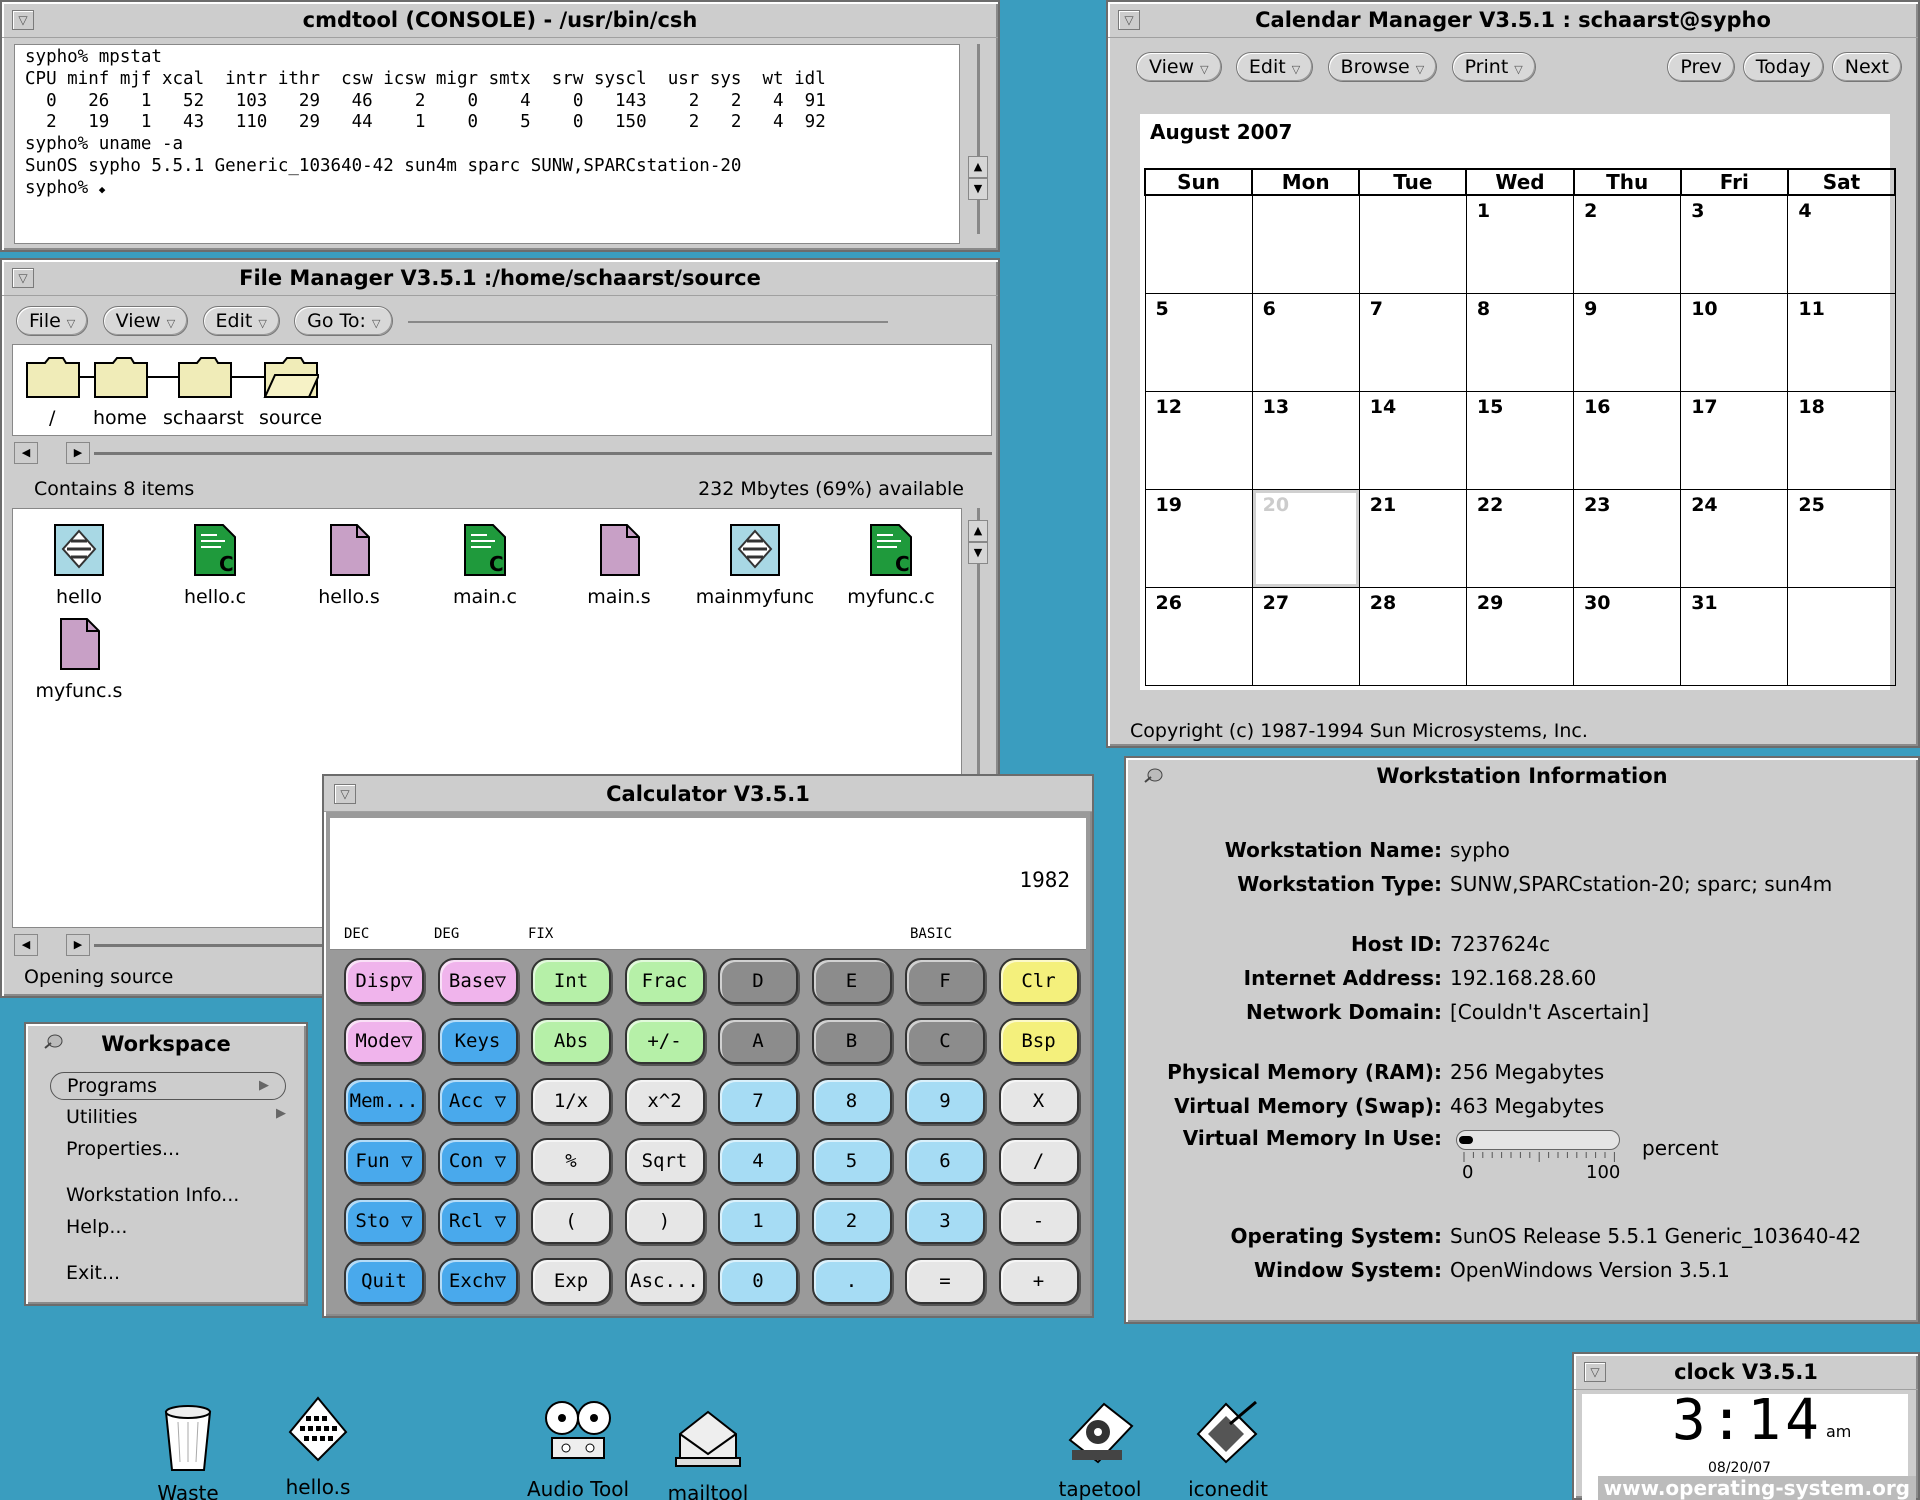  Describe the element at coordinates (1841, 342) in the screenshot. I see `day-cell: 11` at that location.